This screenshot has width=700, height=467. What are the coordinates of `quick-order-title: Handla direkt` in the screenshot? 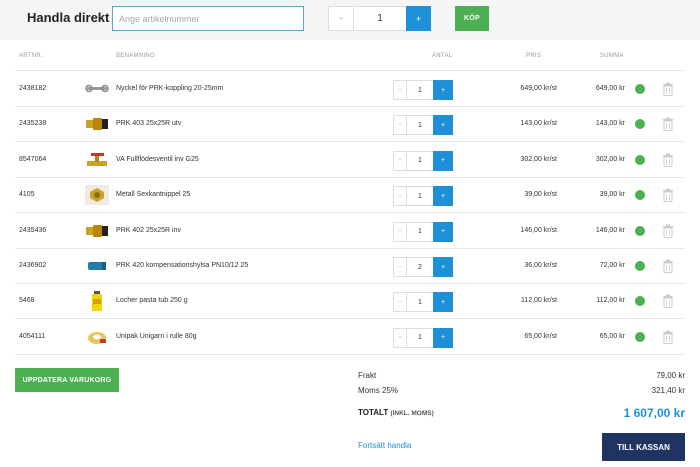 It's located at (68, 17).